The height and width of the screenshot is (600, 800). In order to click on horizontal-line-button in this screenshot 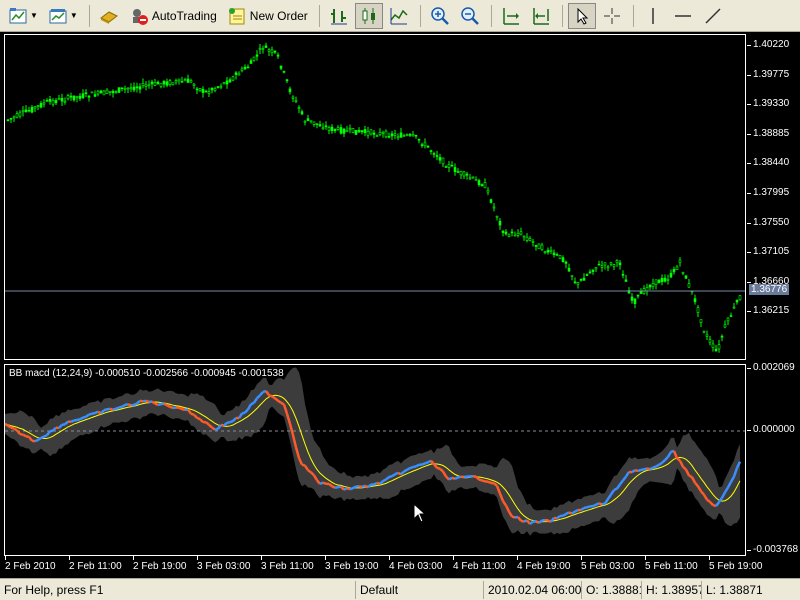, I will do `click(683, 16)`.